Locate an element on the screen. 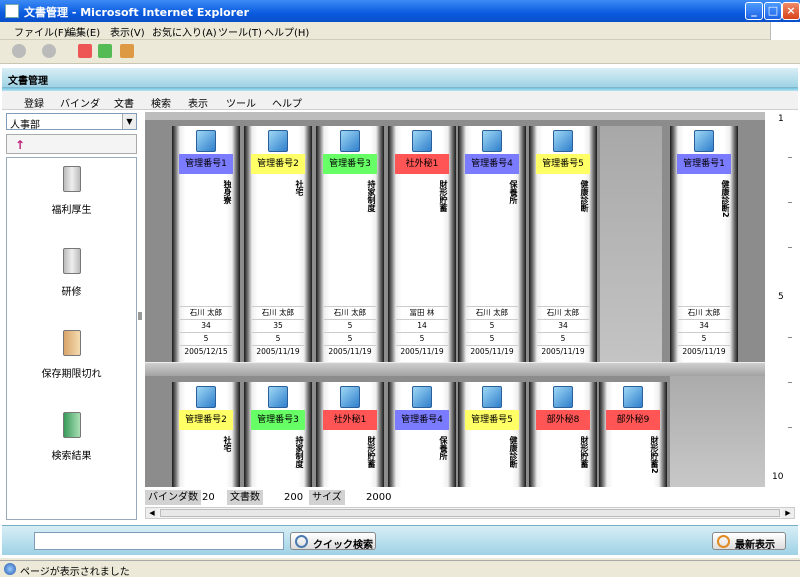 The image size is (800, 577). binder: 管理番号4 保養所 石川 太郎 5 5 2005/11/19 is located at coordinates (492, 244).